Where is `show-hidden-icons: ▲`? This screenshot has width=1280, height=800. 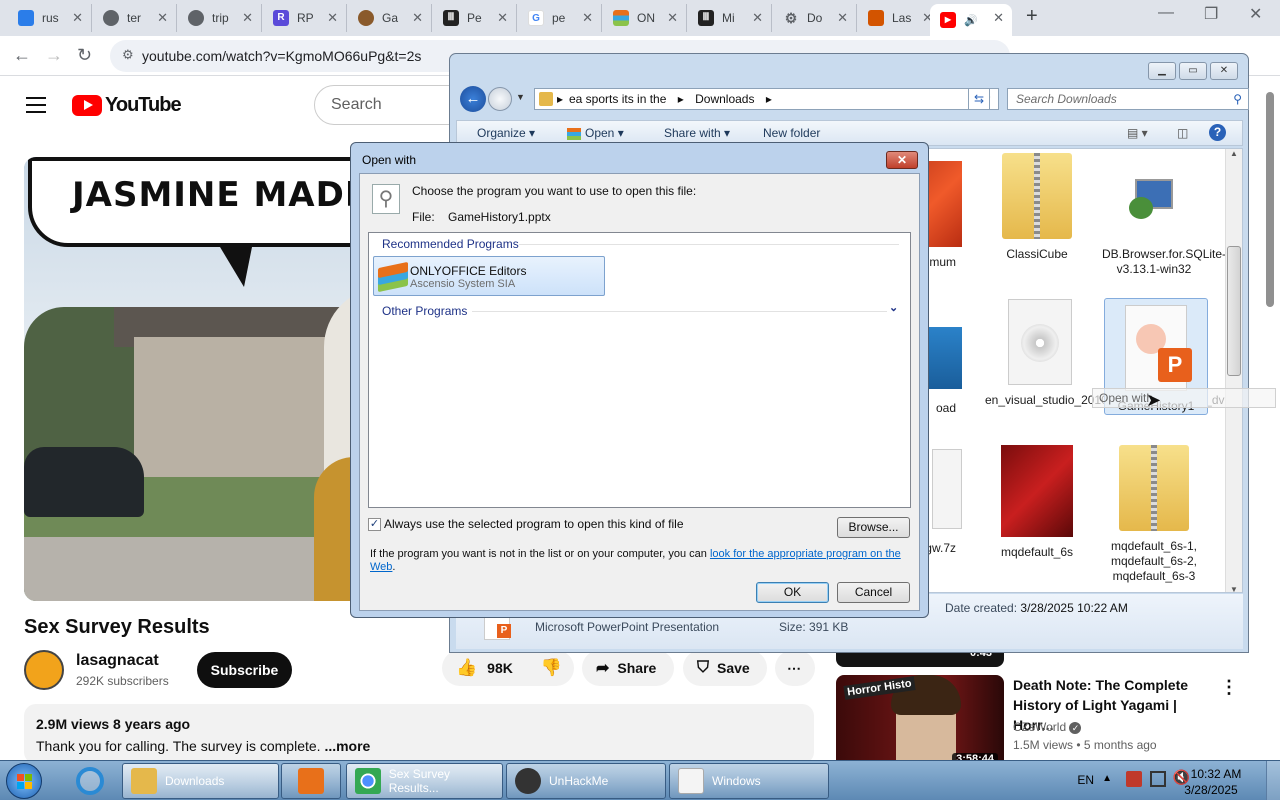 show-hidden-icons: ▲ is located at coordinates (1107, 778).